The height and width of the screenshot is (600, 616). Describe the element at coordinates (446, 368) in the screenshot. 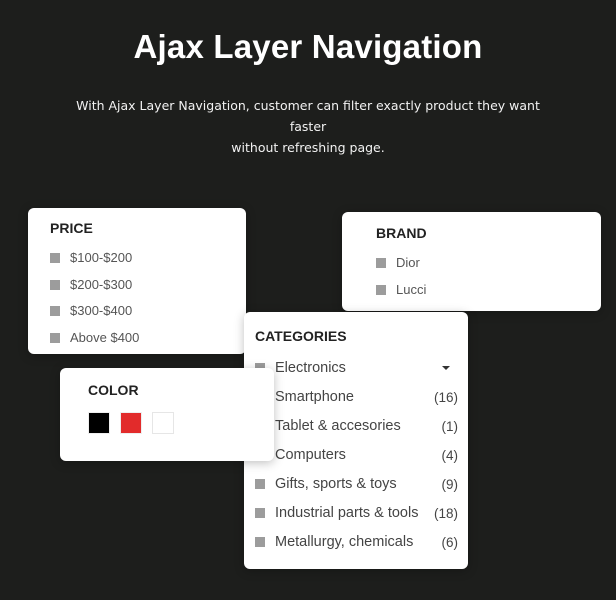

I see `caret-down-icon` at that location.